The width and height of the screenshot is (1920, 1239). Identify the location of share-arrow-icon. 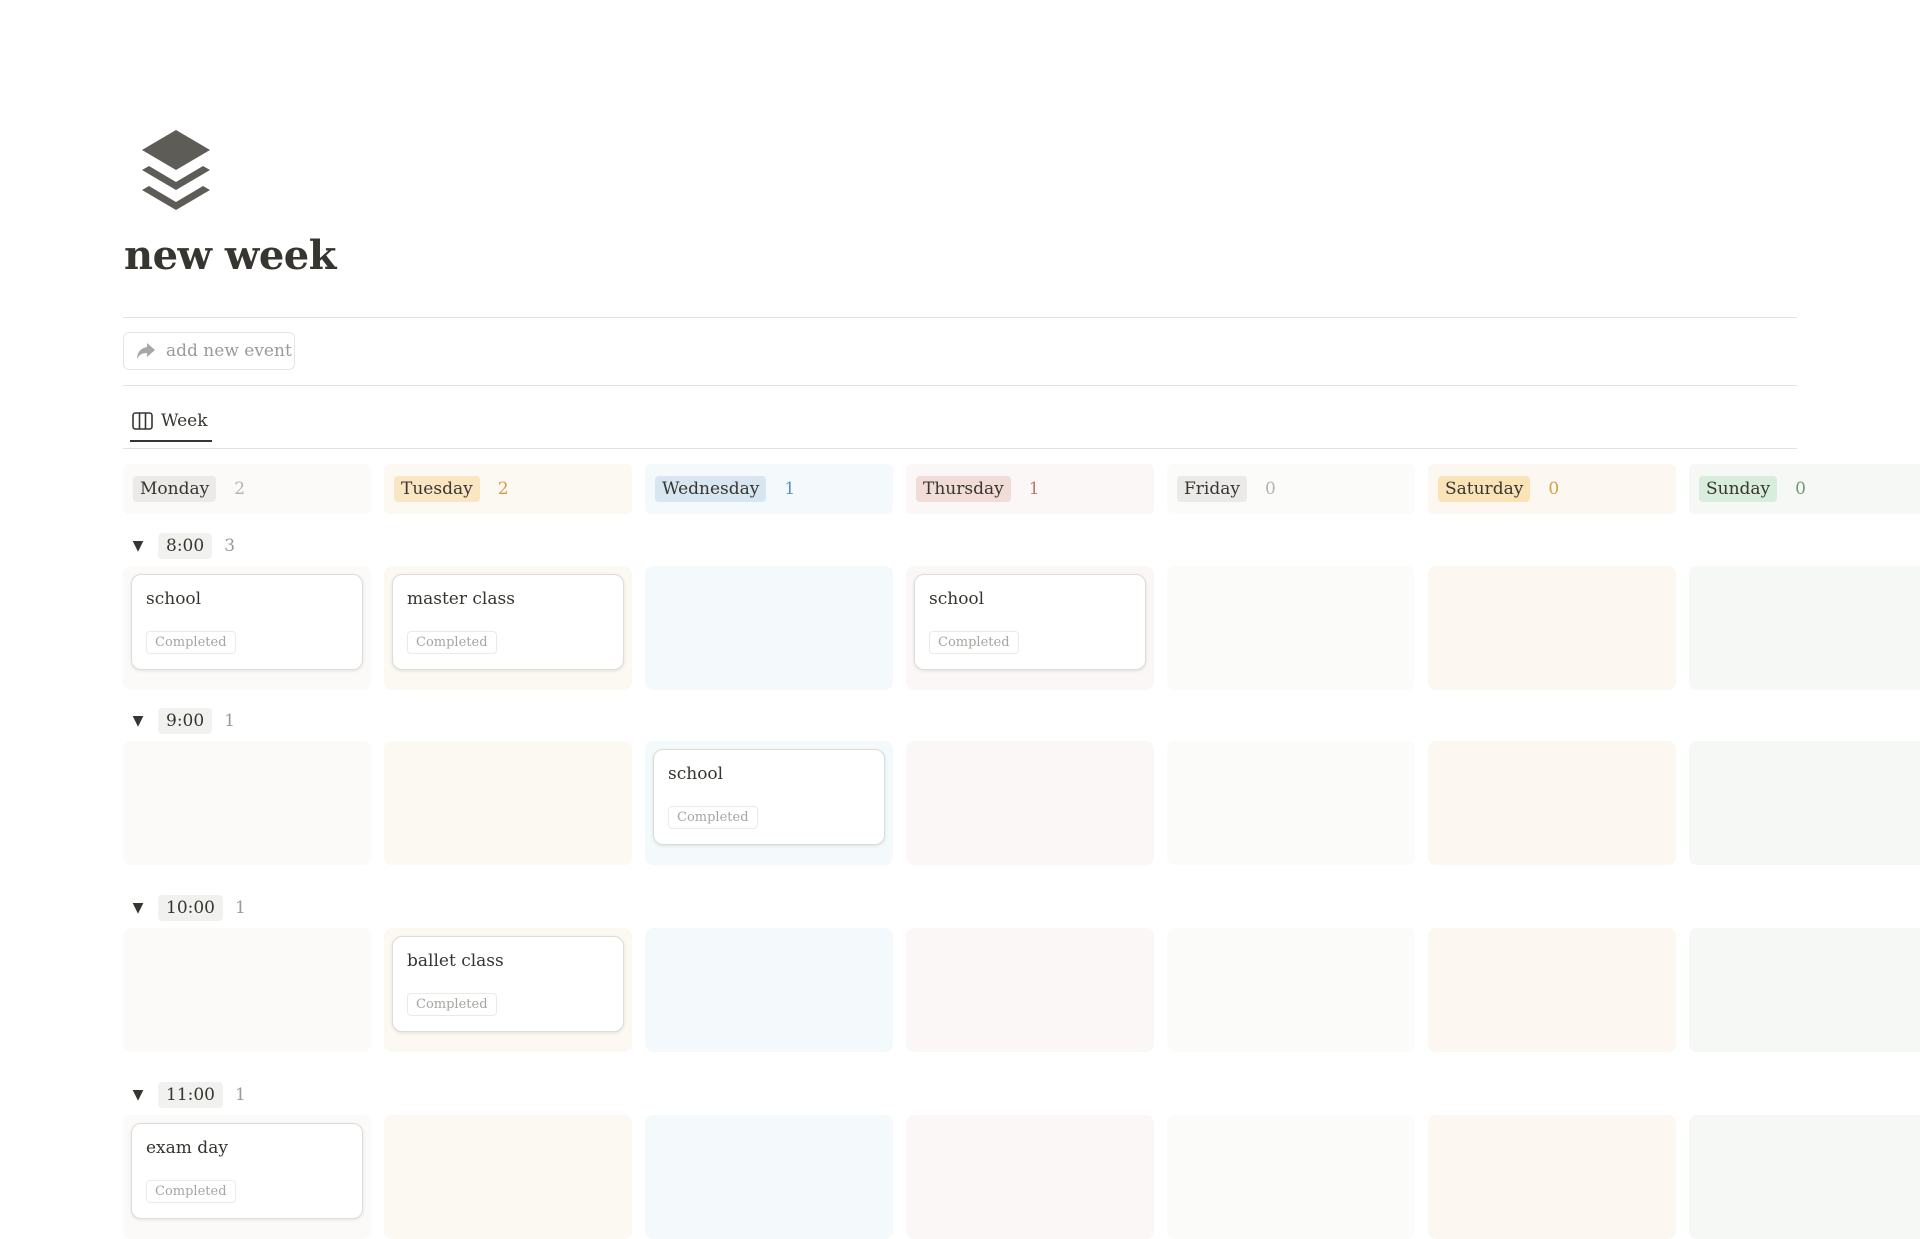
(146, 351).